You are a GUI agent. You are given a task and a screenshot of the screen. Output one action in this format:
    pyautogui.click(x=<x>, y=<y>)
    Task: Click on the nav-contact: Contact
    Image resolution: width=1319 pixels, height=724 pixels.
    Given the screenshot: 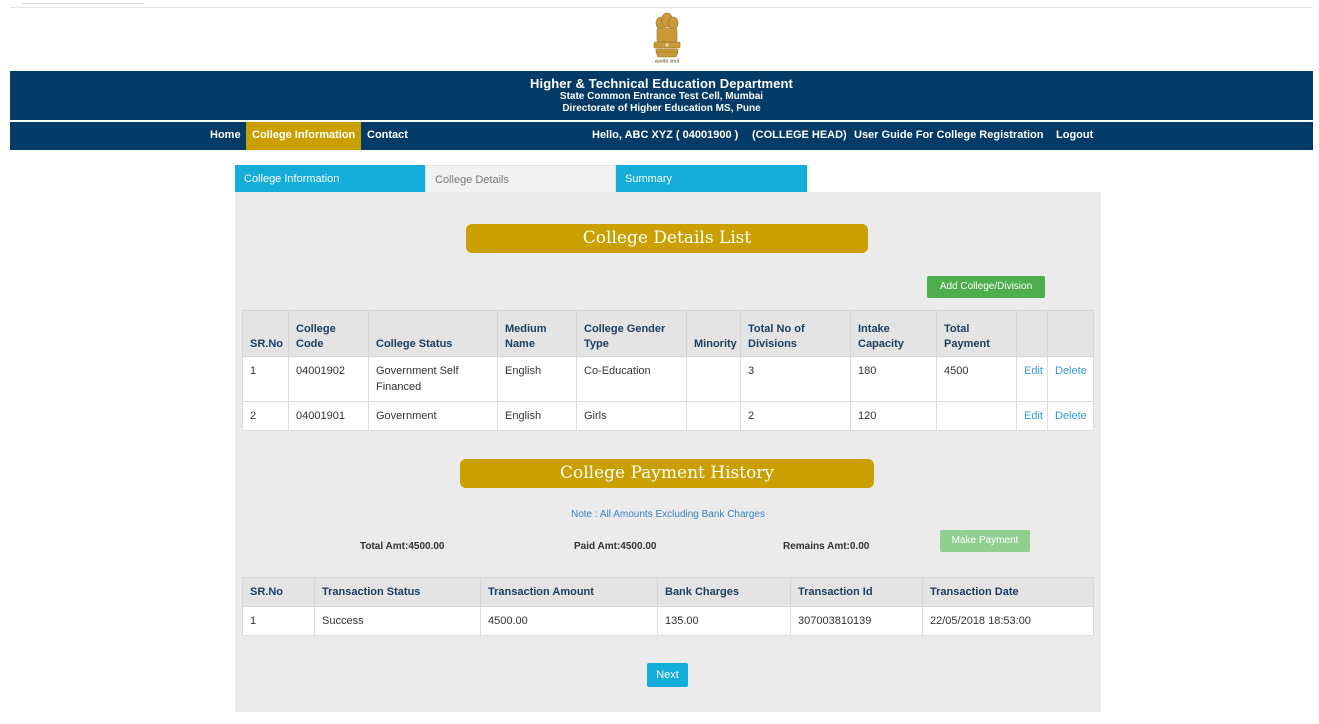 What is the action you would take?
    pyautogui.click(x=387, y=136)
    